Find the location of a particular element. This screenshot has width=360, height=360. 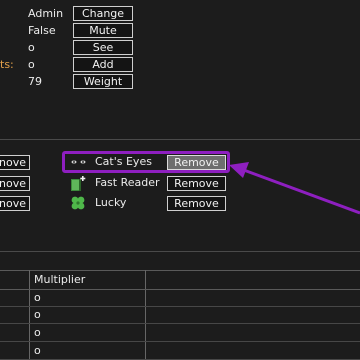

highlight-arrow-icon is located at coordinates (294, 188).